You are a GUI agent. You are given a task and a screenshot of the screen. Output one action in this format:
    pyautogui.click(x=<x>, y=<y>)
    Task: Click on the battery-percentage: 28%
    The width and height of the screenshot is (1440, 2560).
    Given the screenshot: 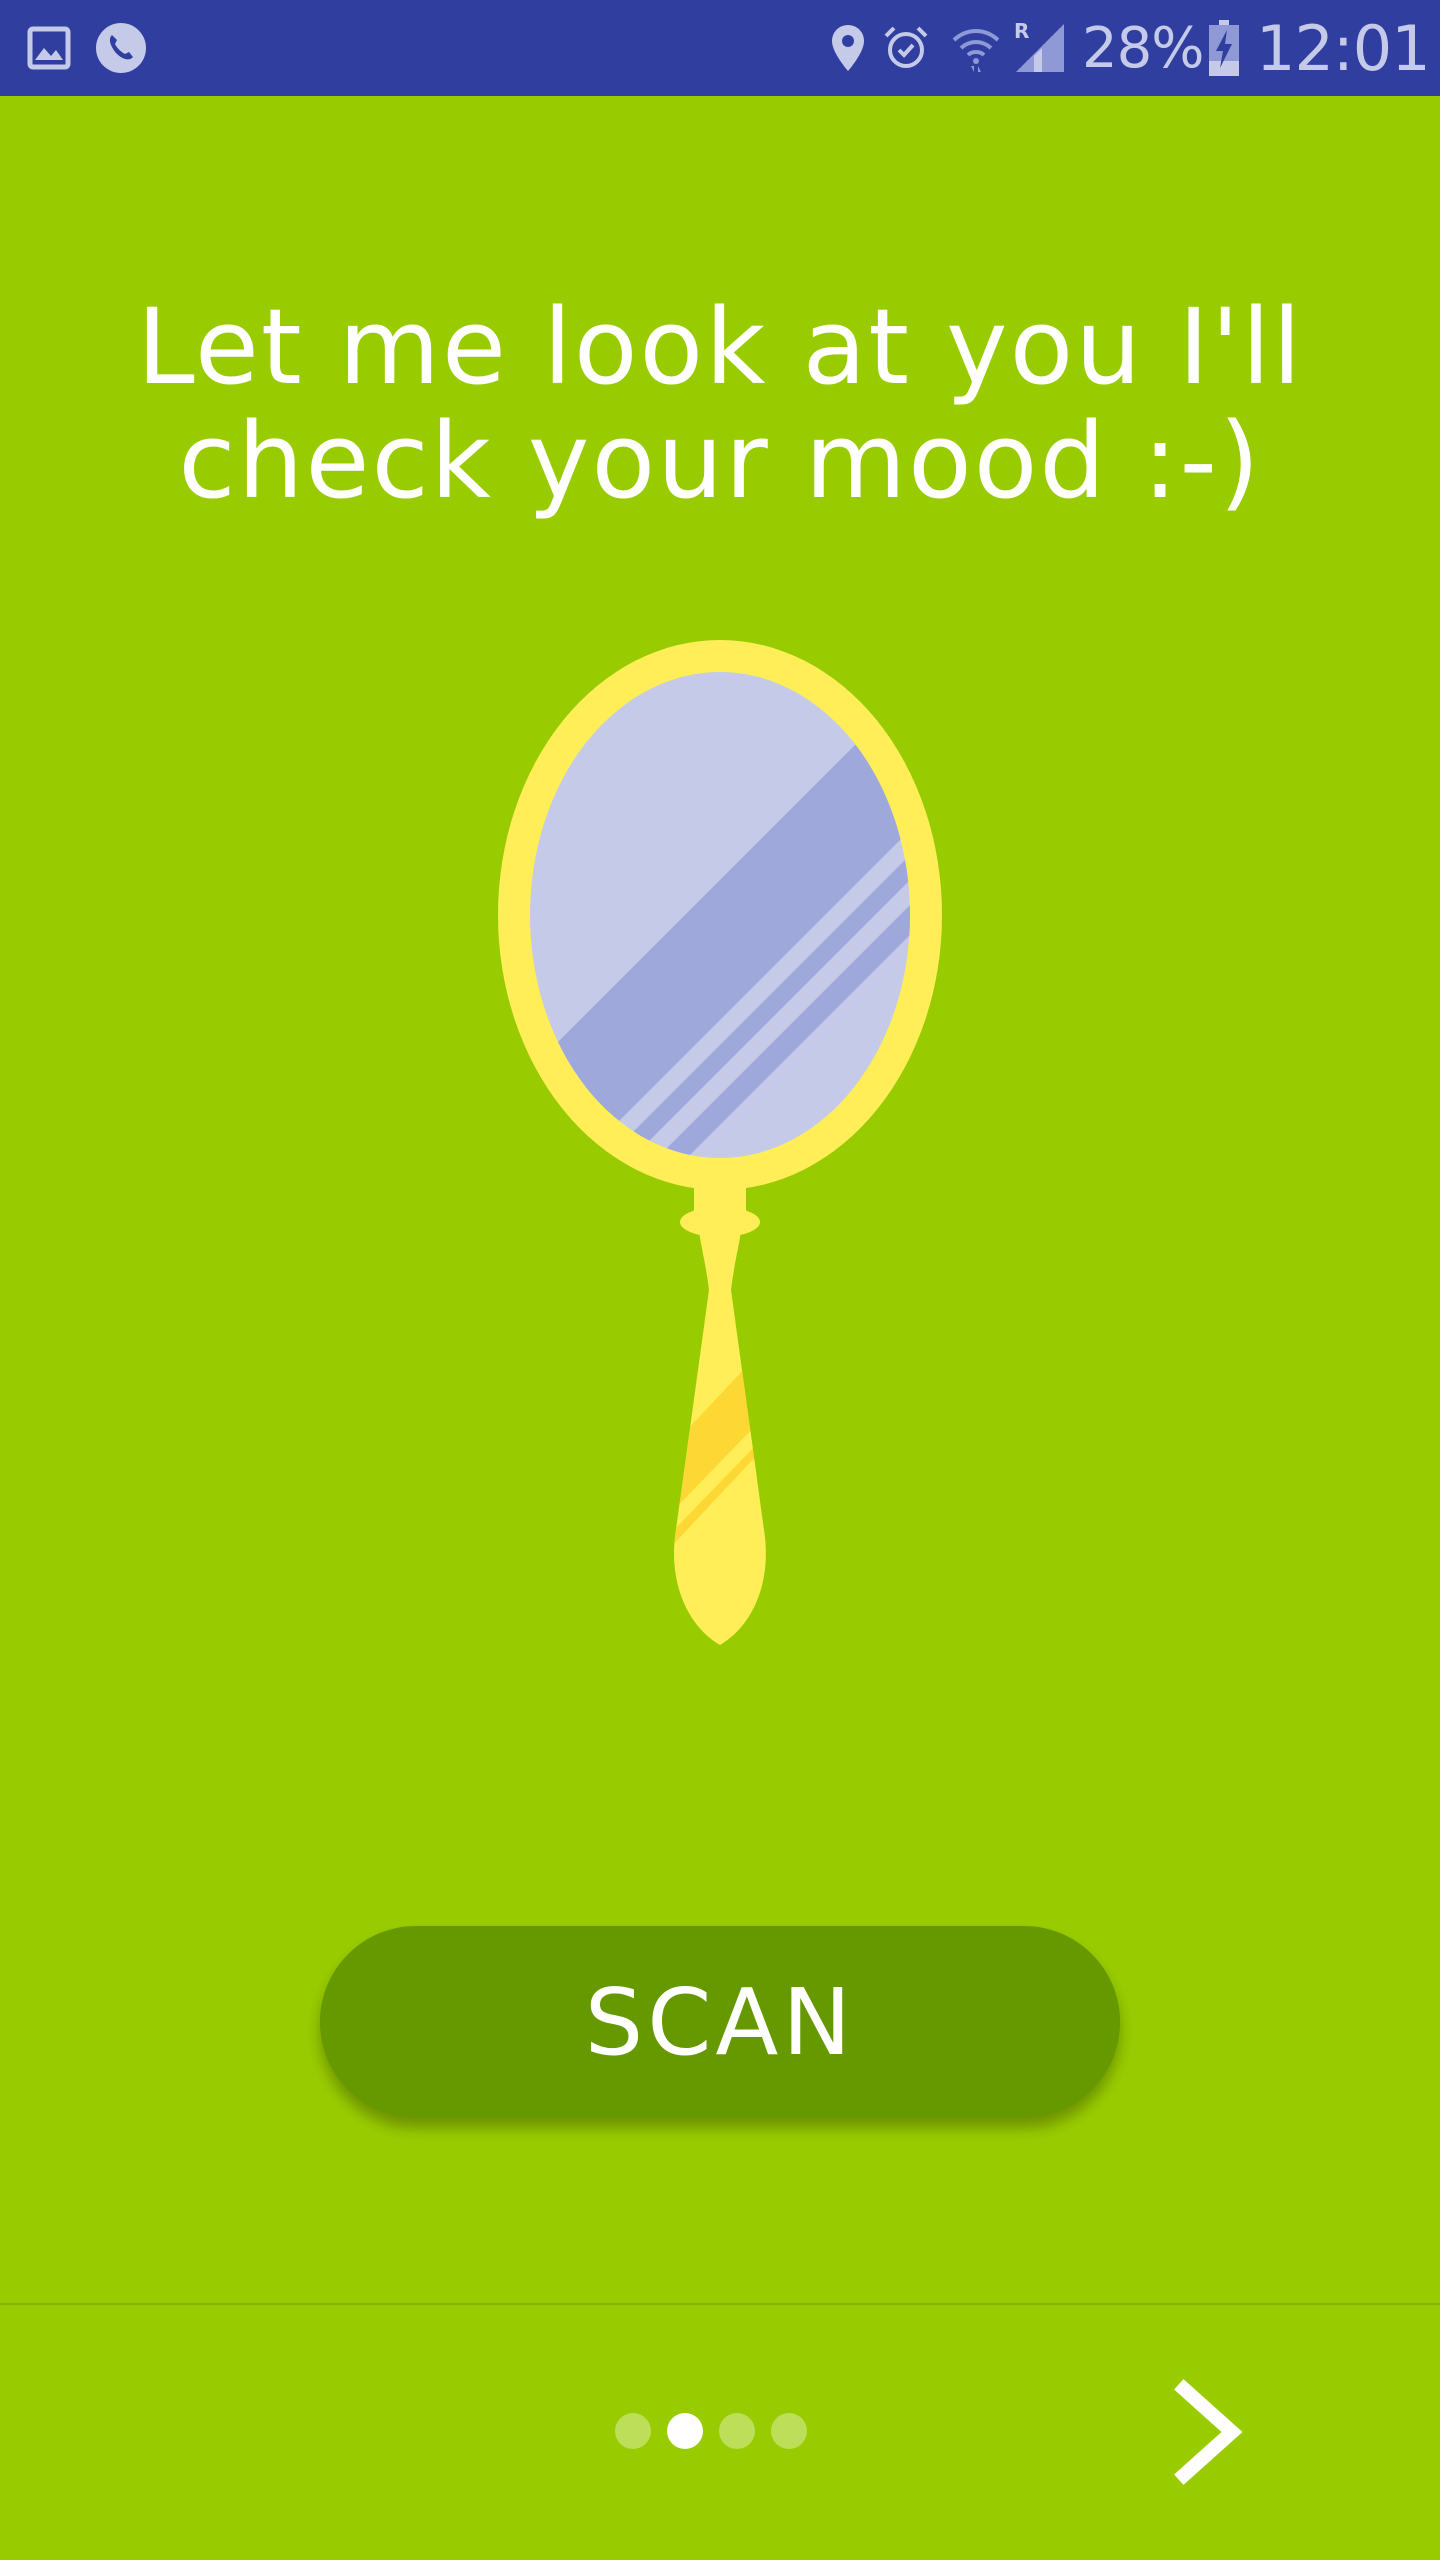 What is the action you would take?
    pyautogui.click(x=1143, y=48)
    